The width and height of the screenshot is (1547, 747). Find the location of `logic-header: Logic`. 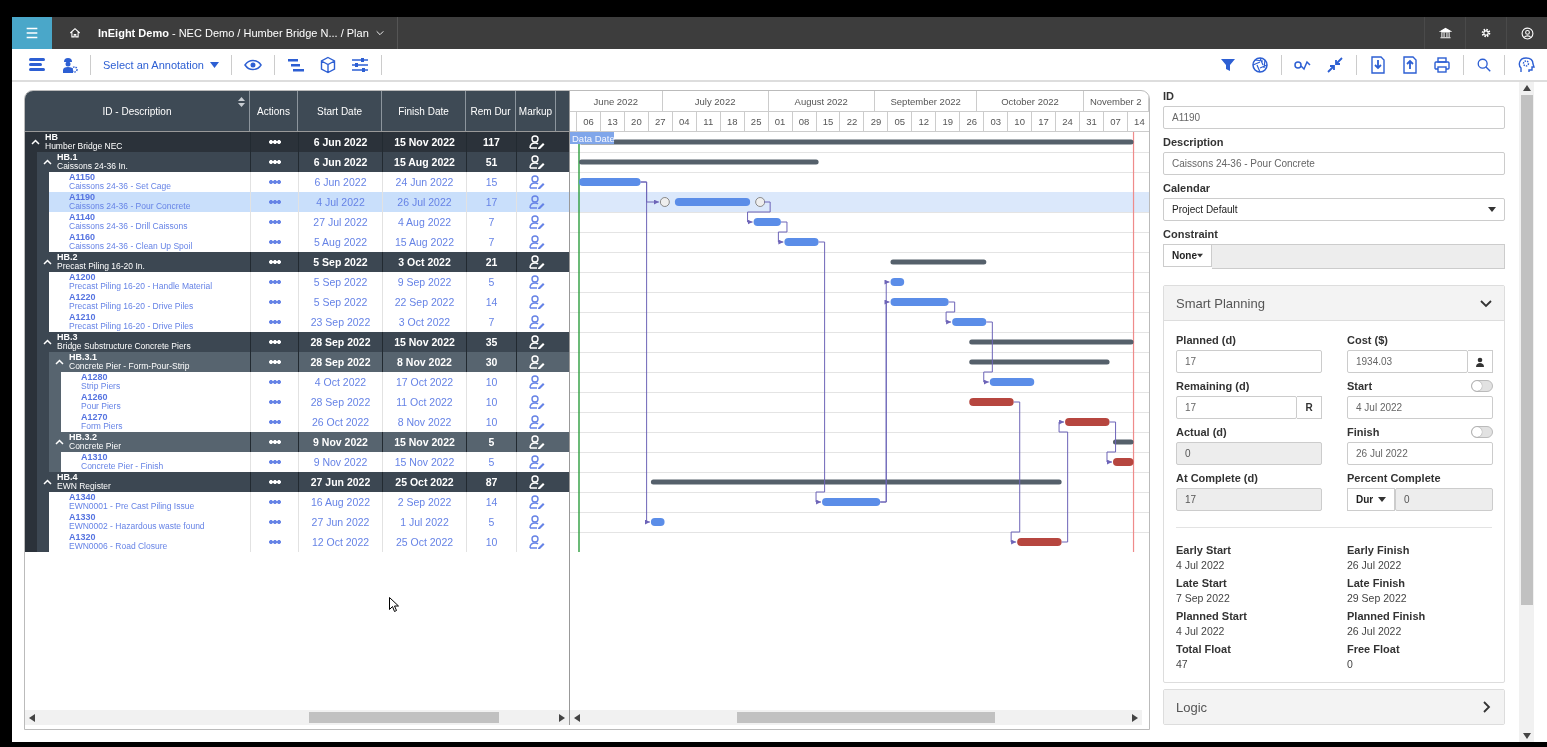

logic-header: Logic is located at coordinates (1334, 707).